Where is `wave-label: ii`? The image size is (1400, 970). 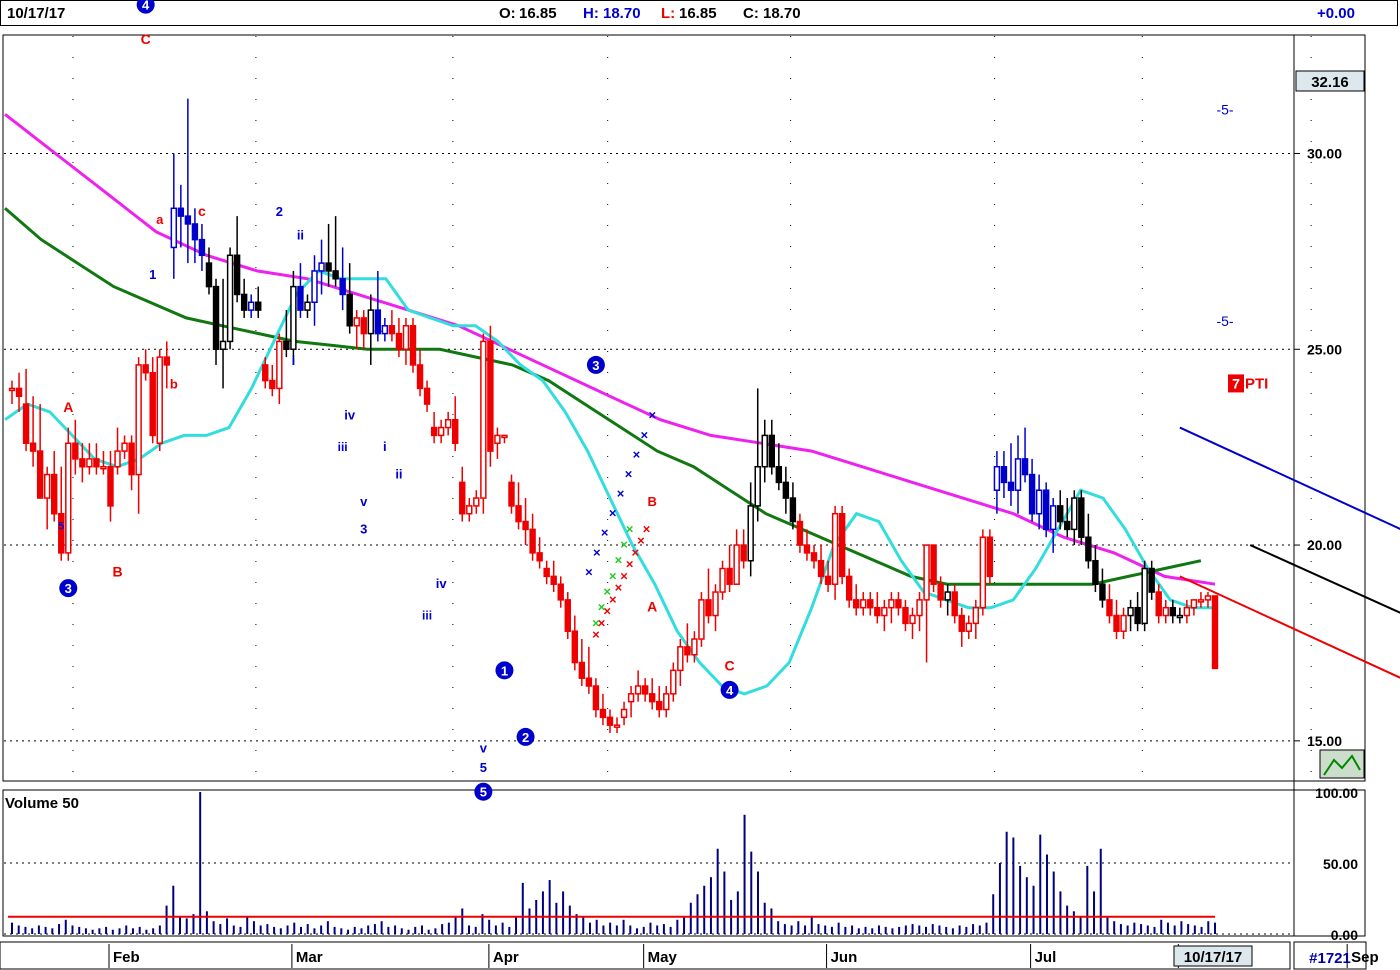 wave-label: ii is located at coordinates (300, 235).